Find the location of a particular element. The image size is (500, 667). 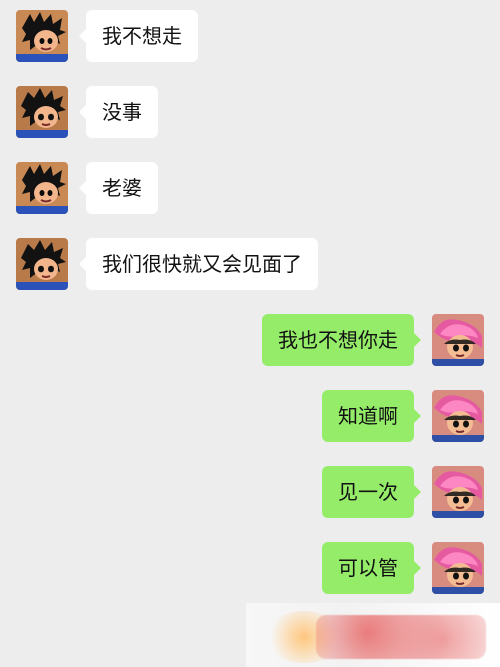

watermark-mark is located at coordinates (401, 637).